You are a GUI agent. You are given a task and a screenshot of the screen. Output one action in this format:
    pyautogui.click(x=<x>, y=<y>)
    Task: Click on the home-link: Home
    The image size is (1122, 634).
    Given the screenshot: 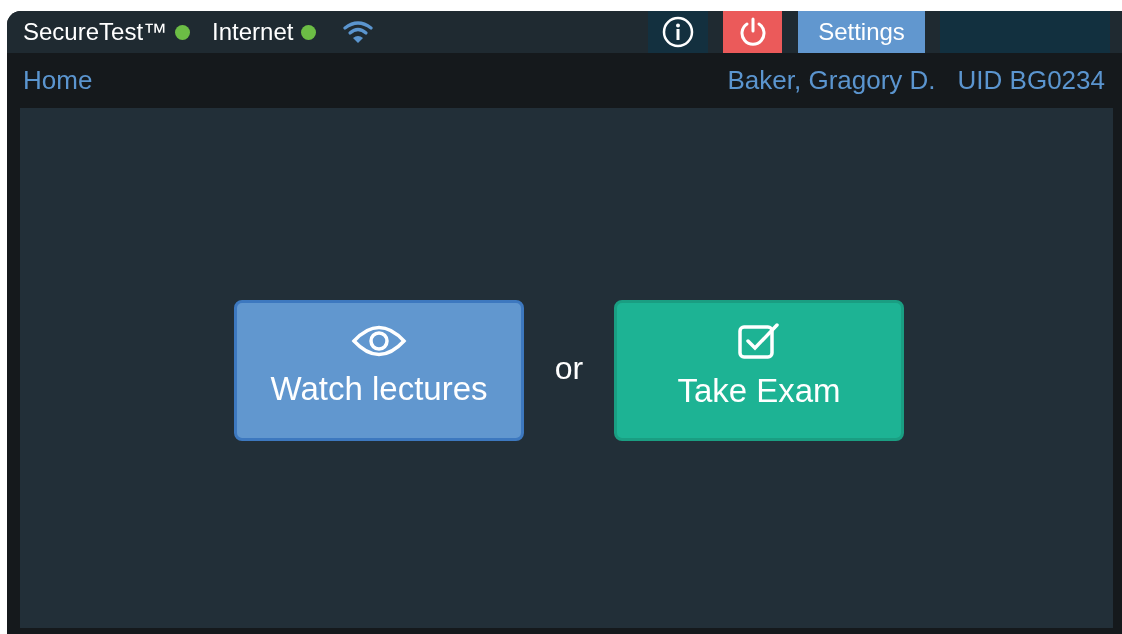 What is the action you would take?
    pyautogui.click(x=58, y=80)
    